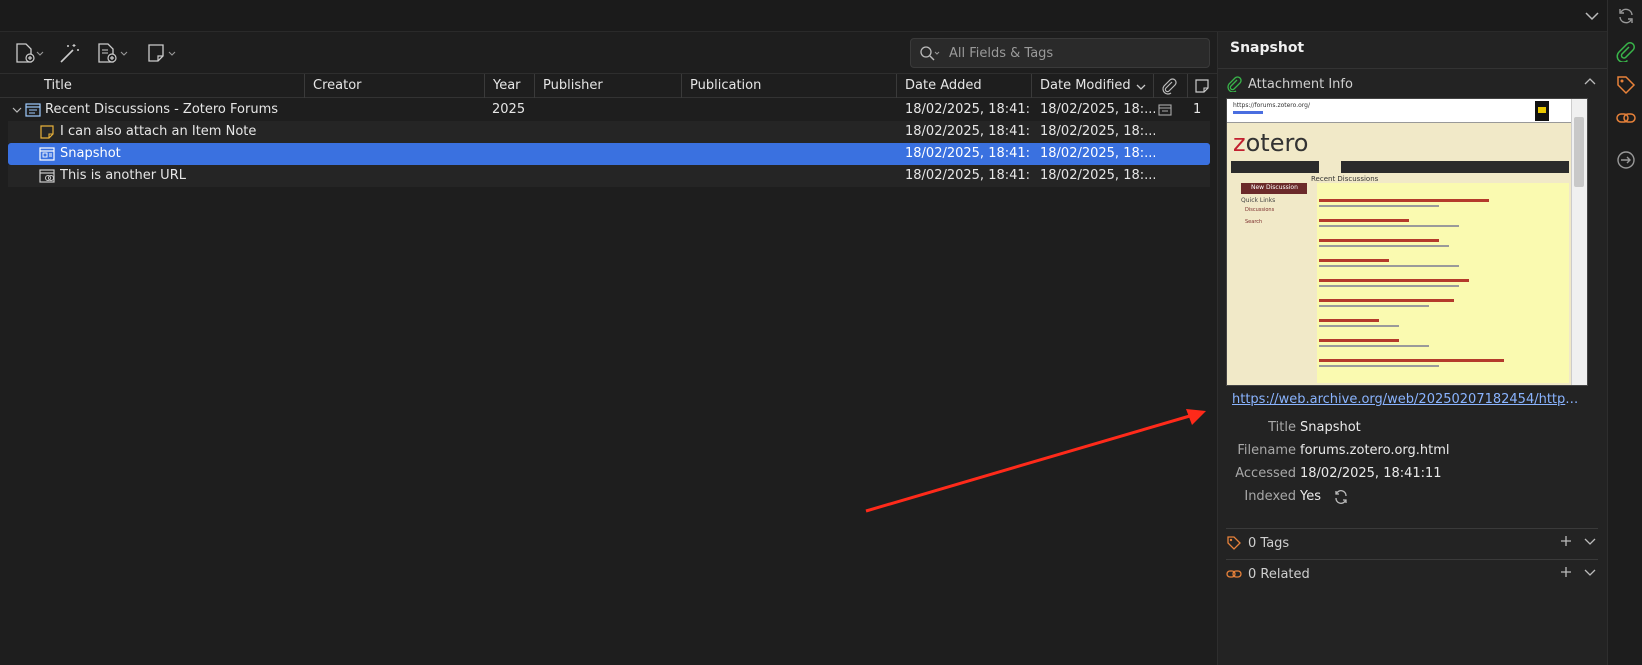 The height and width of the screenshot is (665, 1642). Describe the element at coordinates (509, 86) in the screenshot. I see `column-year: Year` at that location.